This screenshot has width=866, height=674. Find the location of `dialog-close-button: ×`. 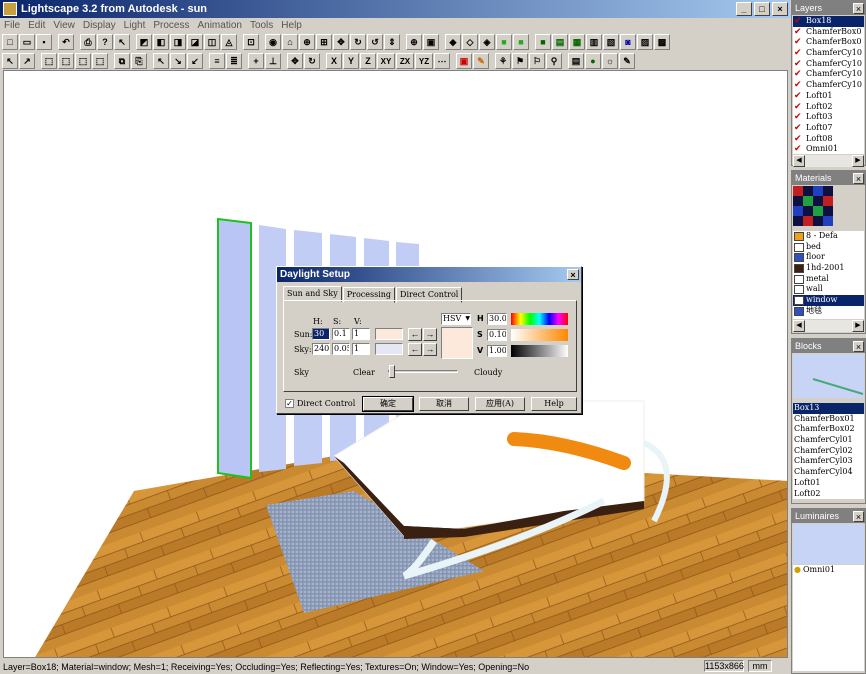

dialog-close-button: × is located at coordinates (573, 274).